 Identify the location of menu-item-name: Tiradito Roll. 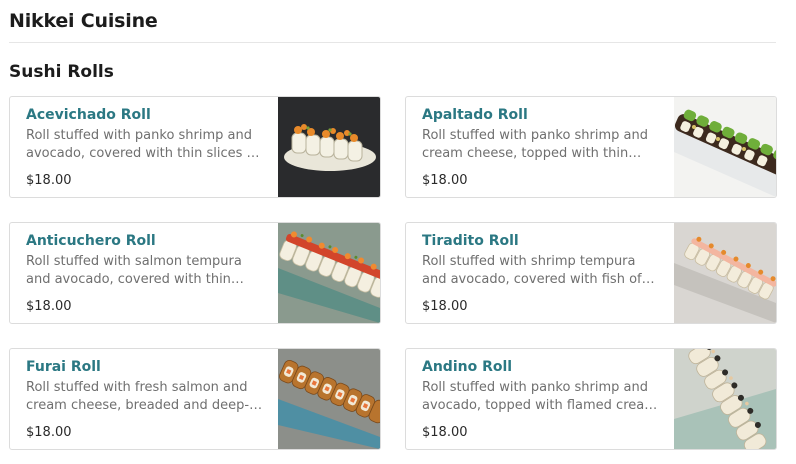
(470, 241).